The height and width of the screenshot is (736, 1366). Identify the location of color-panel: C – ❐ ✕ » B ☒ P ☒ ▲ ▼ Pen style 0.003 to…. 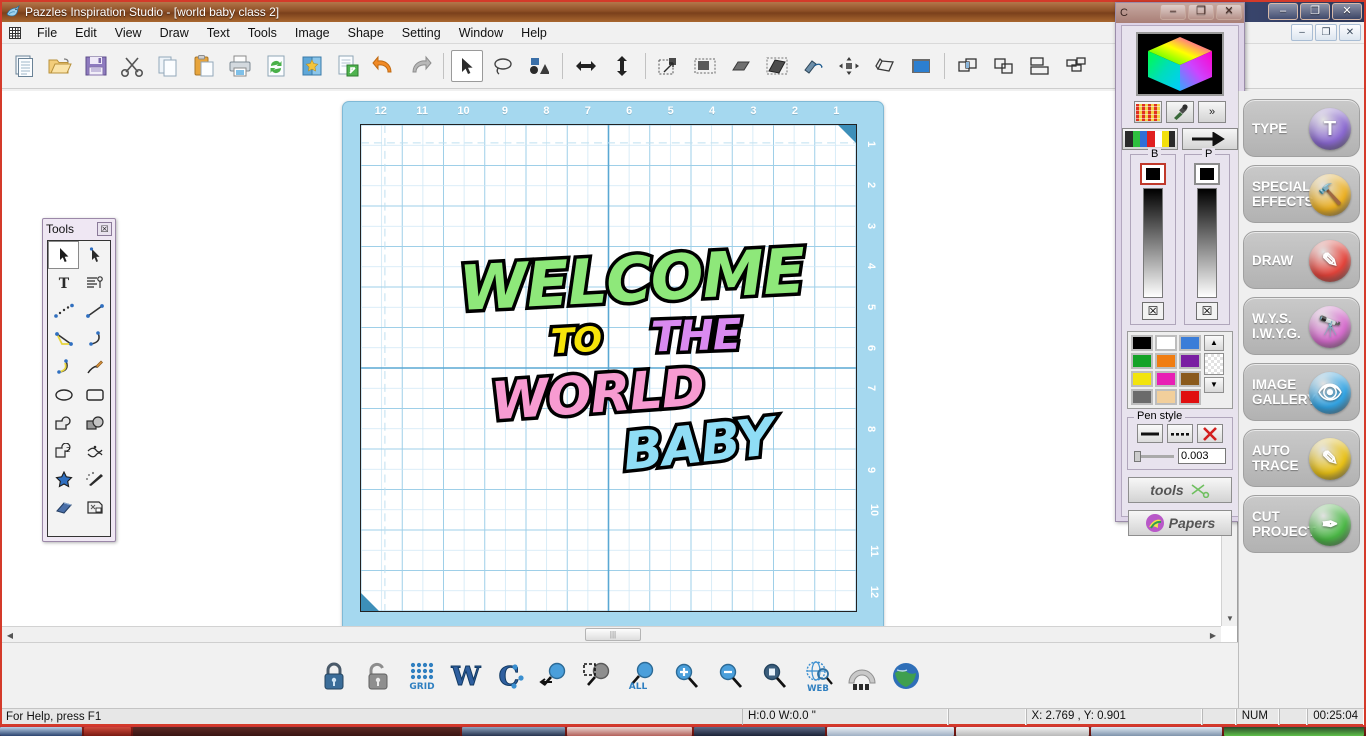
(1180, 269).